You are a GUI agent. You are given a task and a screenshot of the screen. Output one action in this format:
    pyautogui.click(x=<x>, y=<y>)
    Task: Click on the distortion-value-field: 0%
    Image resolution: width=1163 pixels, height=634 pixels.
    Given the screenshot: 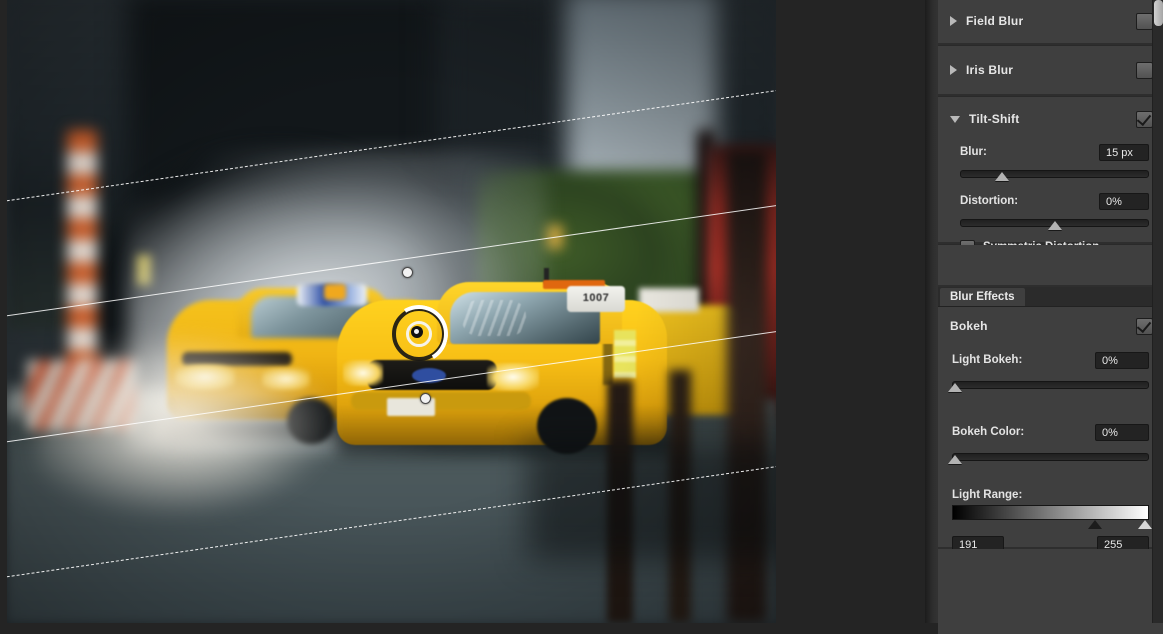 What is the action you would take?
    pyautogui.click(x=1124, y=201)
    